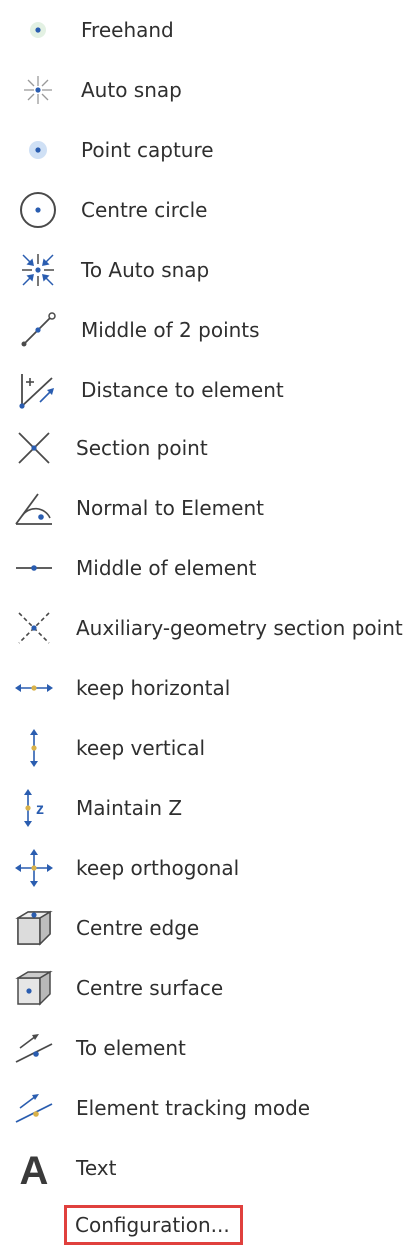 The image size is (418, 1258). I want to click on menu-item-point-capture: Point capture, so click(209, 150).